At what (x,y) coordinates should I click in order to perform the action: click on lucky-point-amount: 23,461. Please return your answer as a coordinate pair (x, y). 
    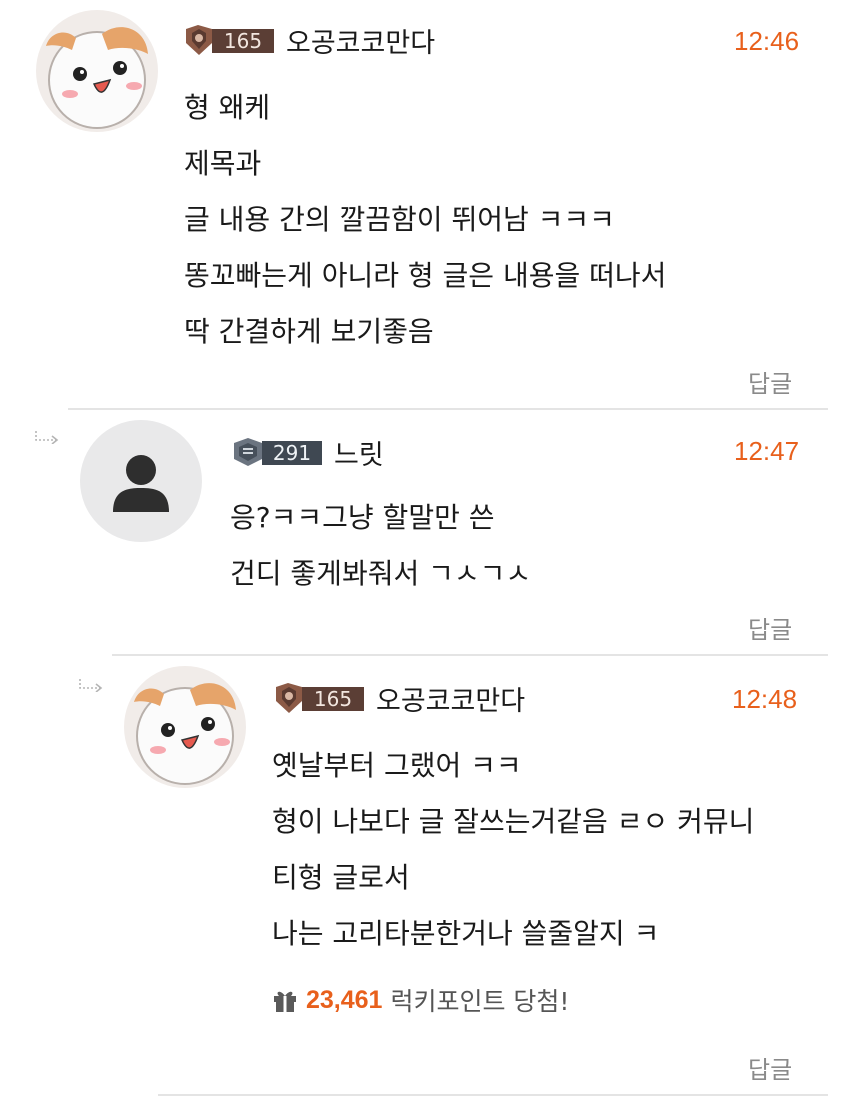
    Looking at the image, I should click on (344, 999).